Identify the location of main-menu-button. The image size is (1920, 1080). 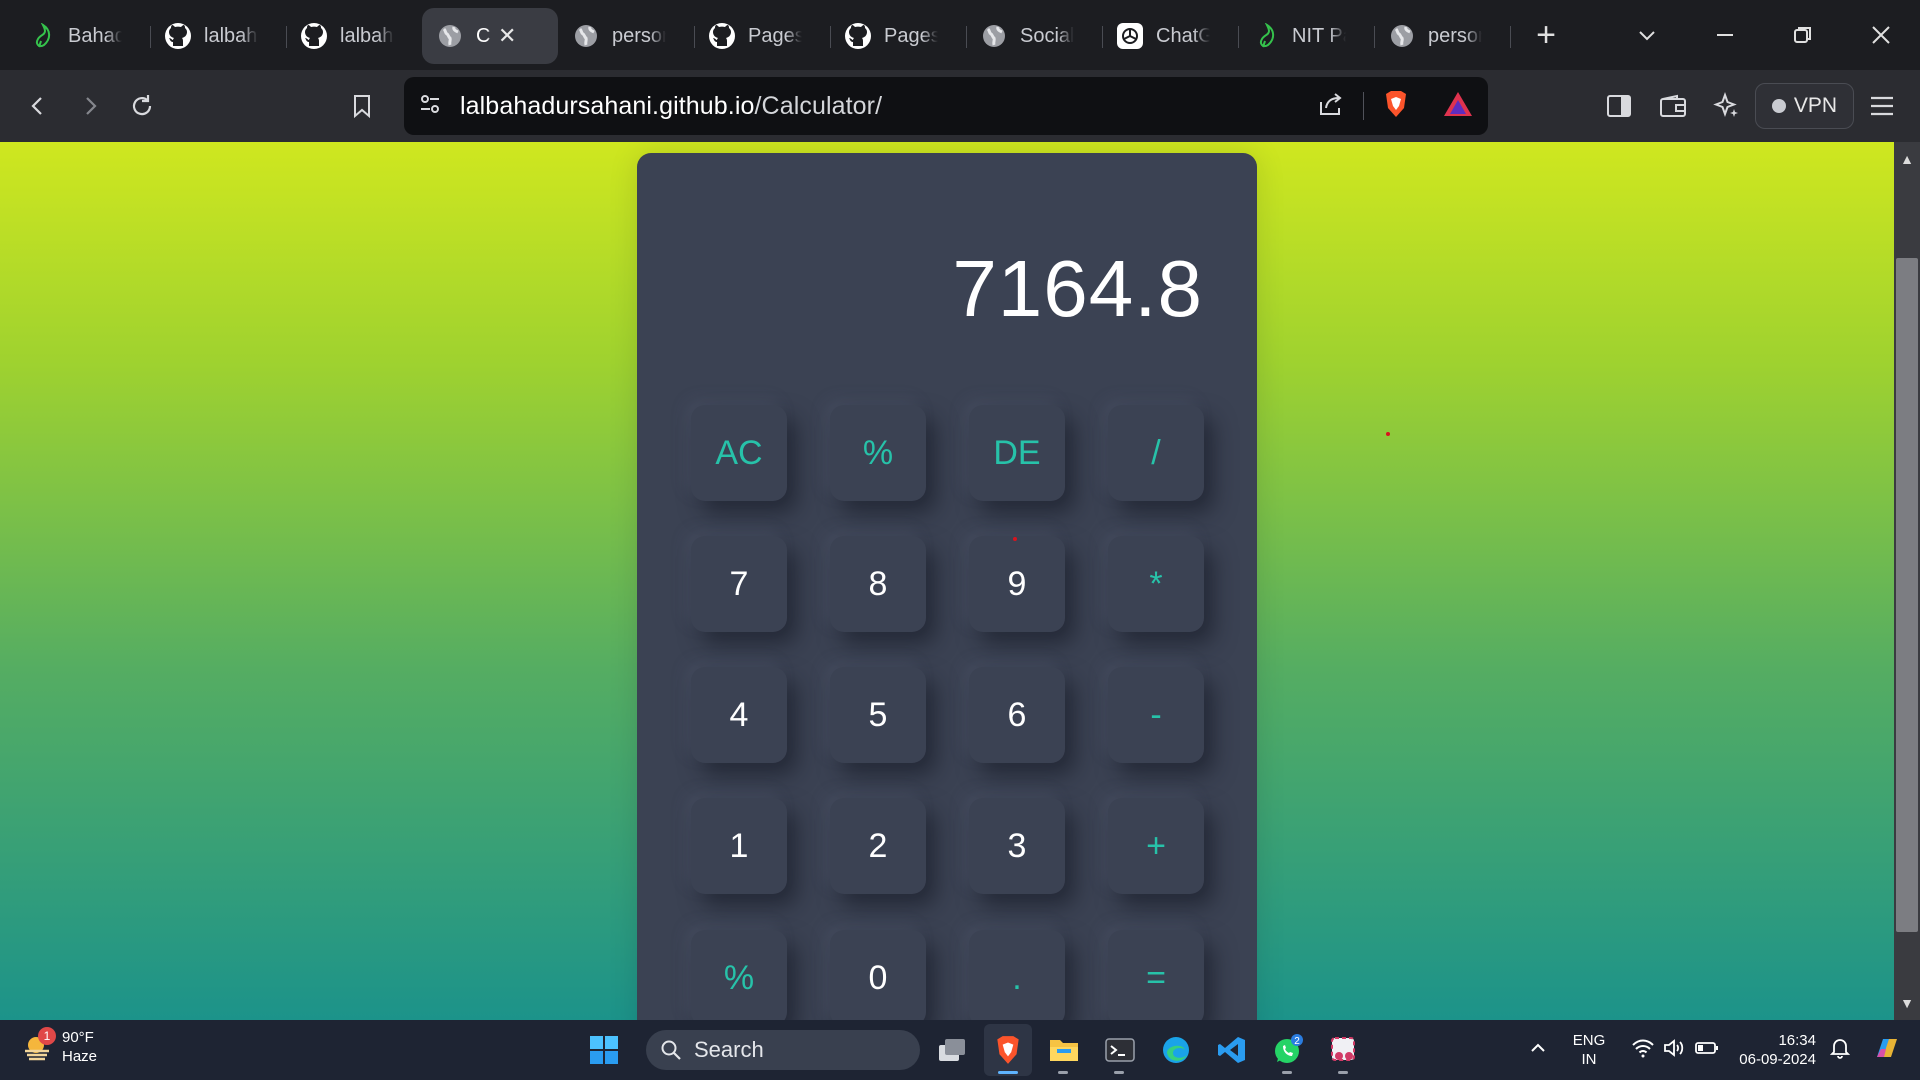
(1882, 106).